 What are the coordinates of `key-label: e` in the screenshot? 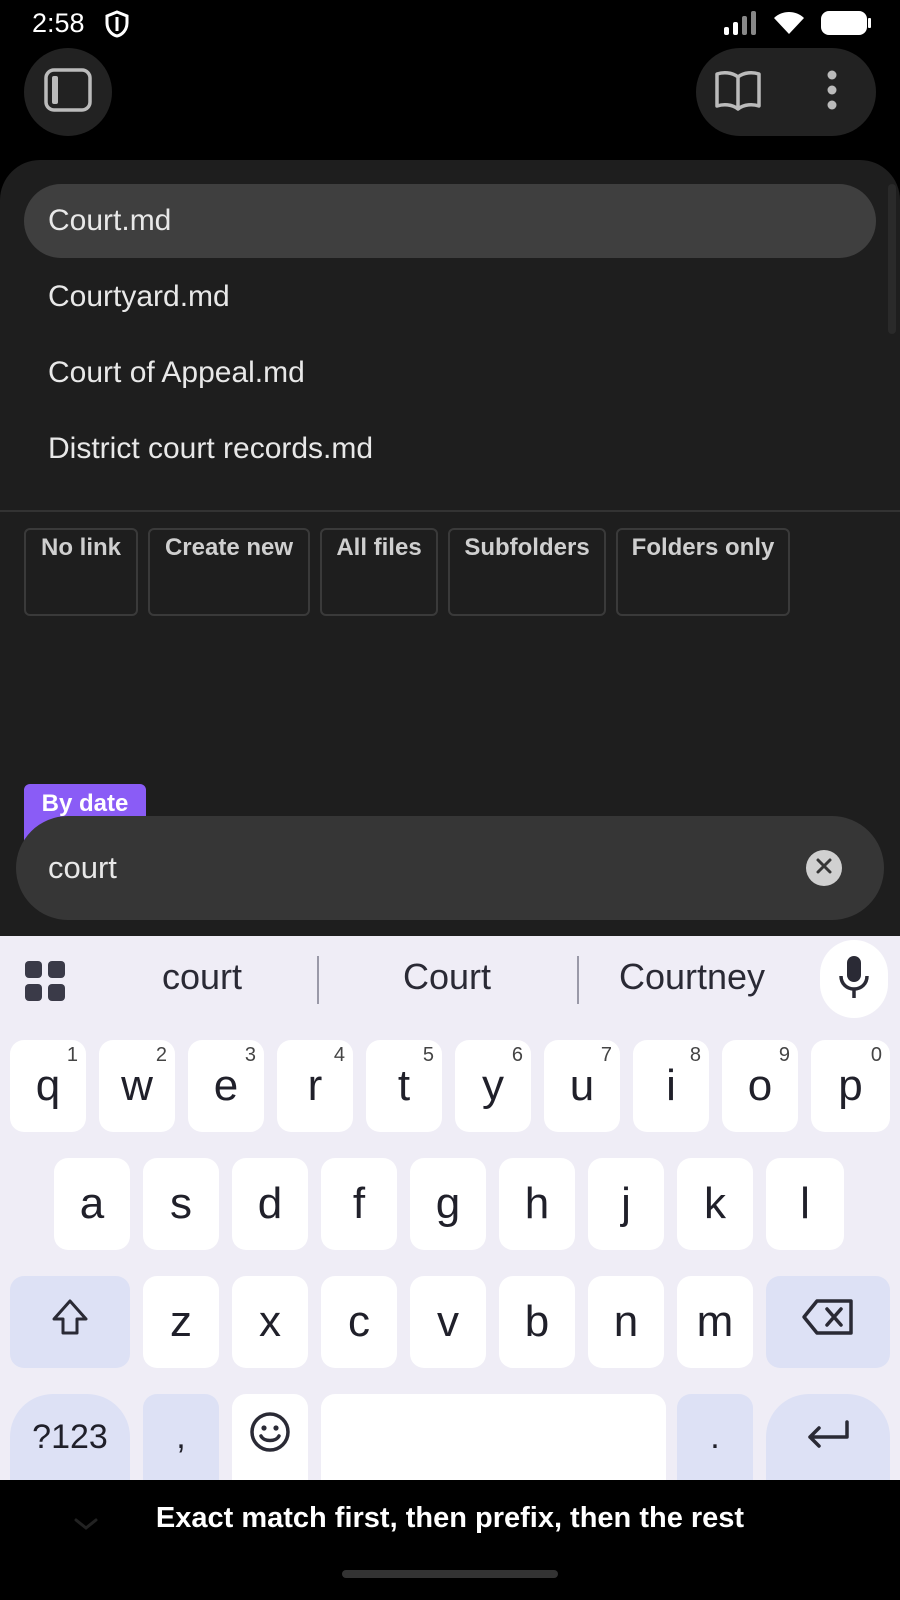 It's located at (226, 1085).